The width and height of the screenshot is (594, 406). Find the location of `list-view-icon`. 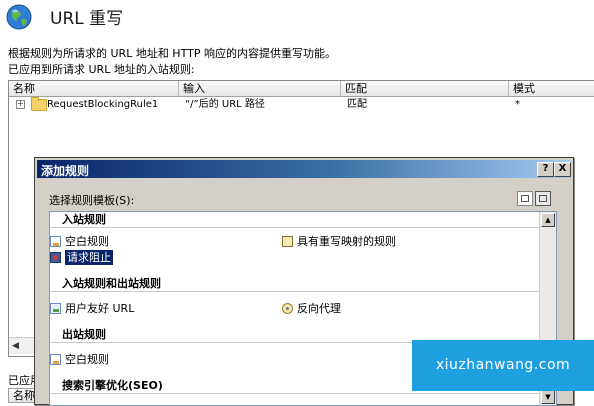

list-view-icon is located at coordinates (543, 198).